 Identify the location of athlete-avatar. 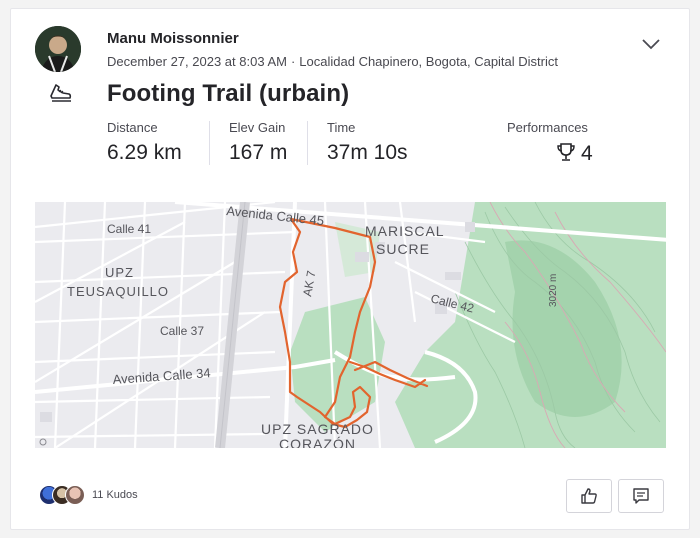
(58, 49).